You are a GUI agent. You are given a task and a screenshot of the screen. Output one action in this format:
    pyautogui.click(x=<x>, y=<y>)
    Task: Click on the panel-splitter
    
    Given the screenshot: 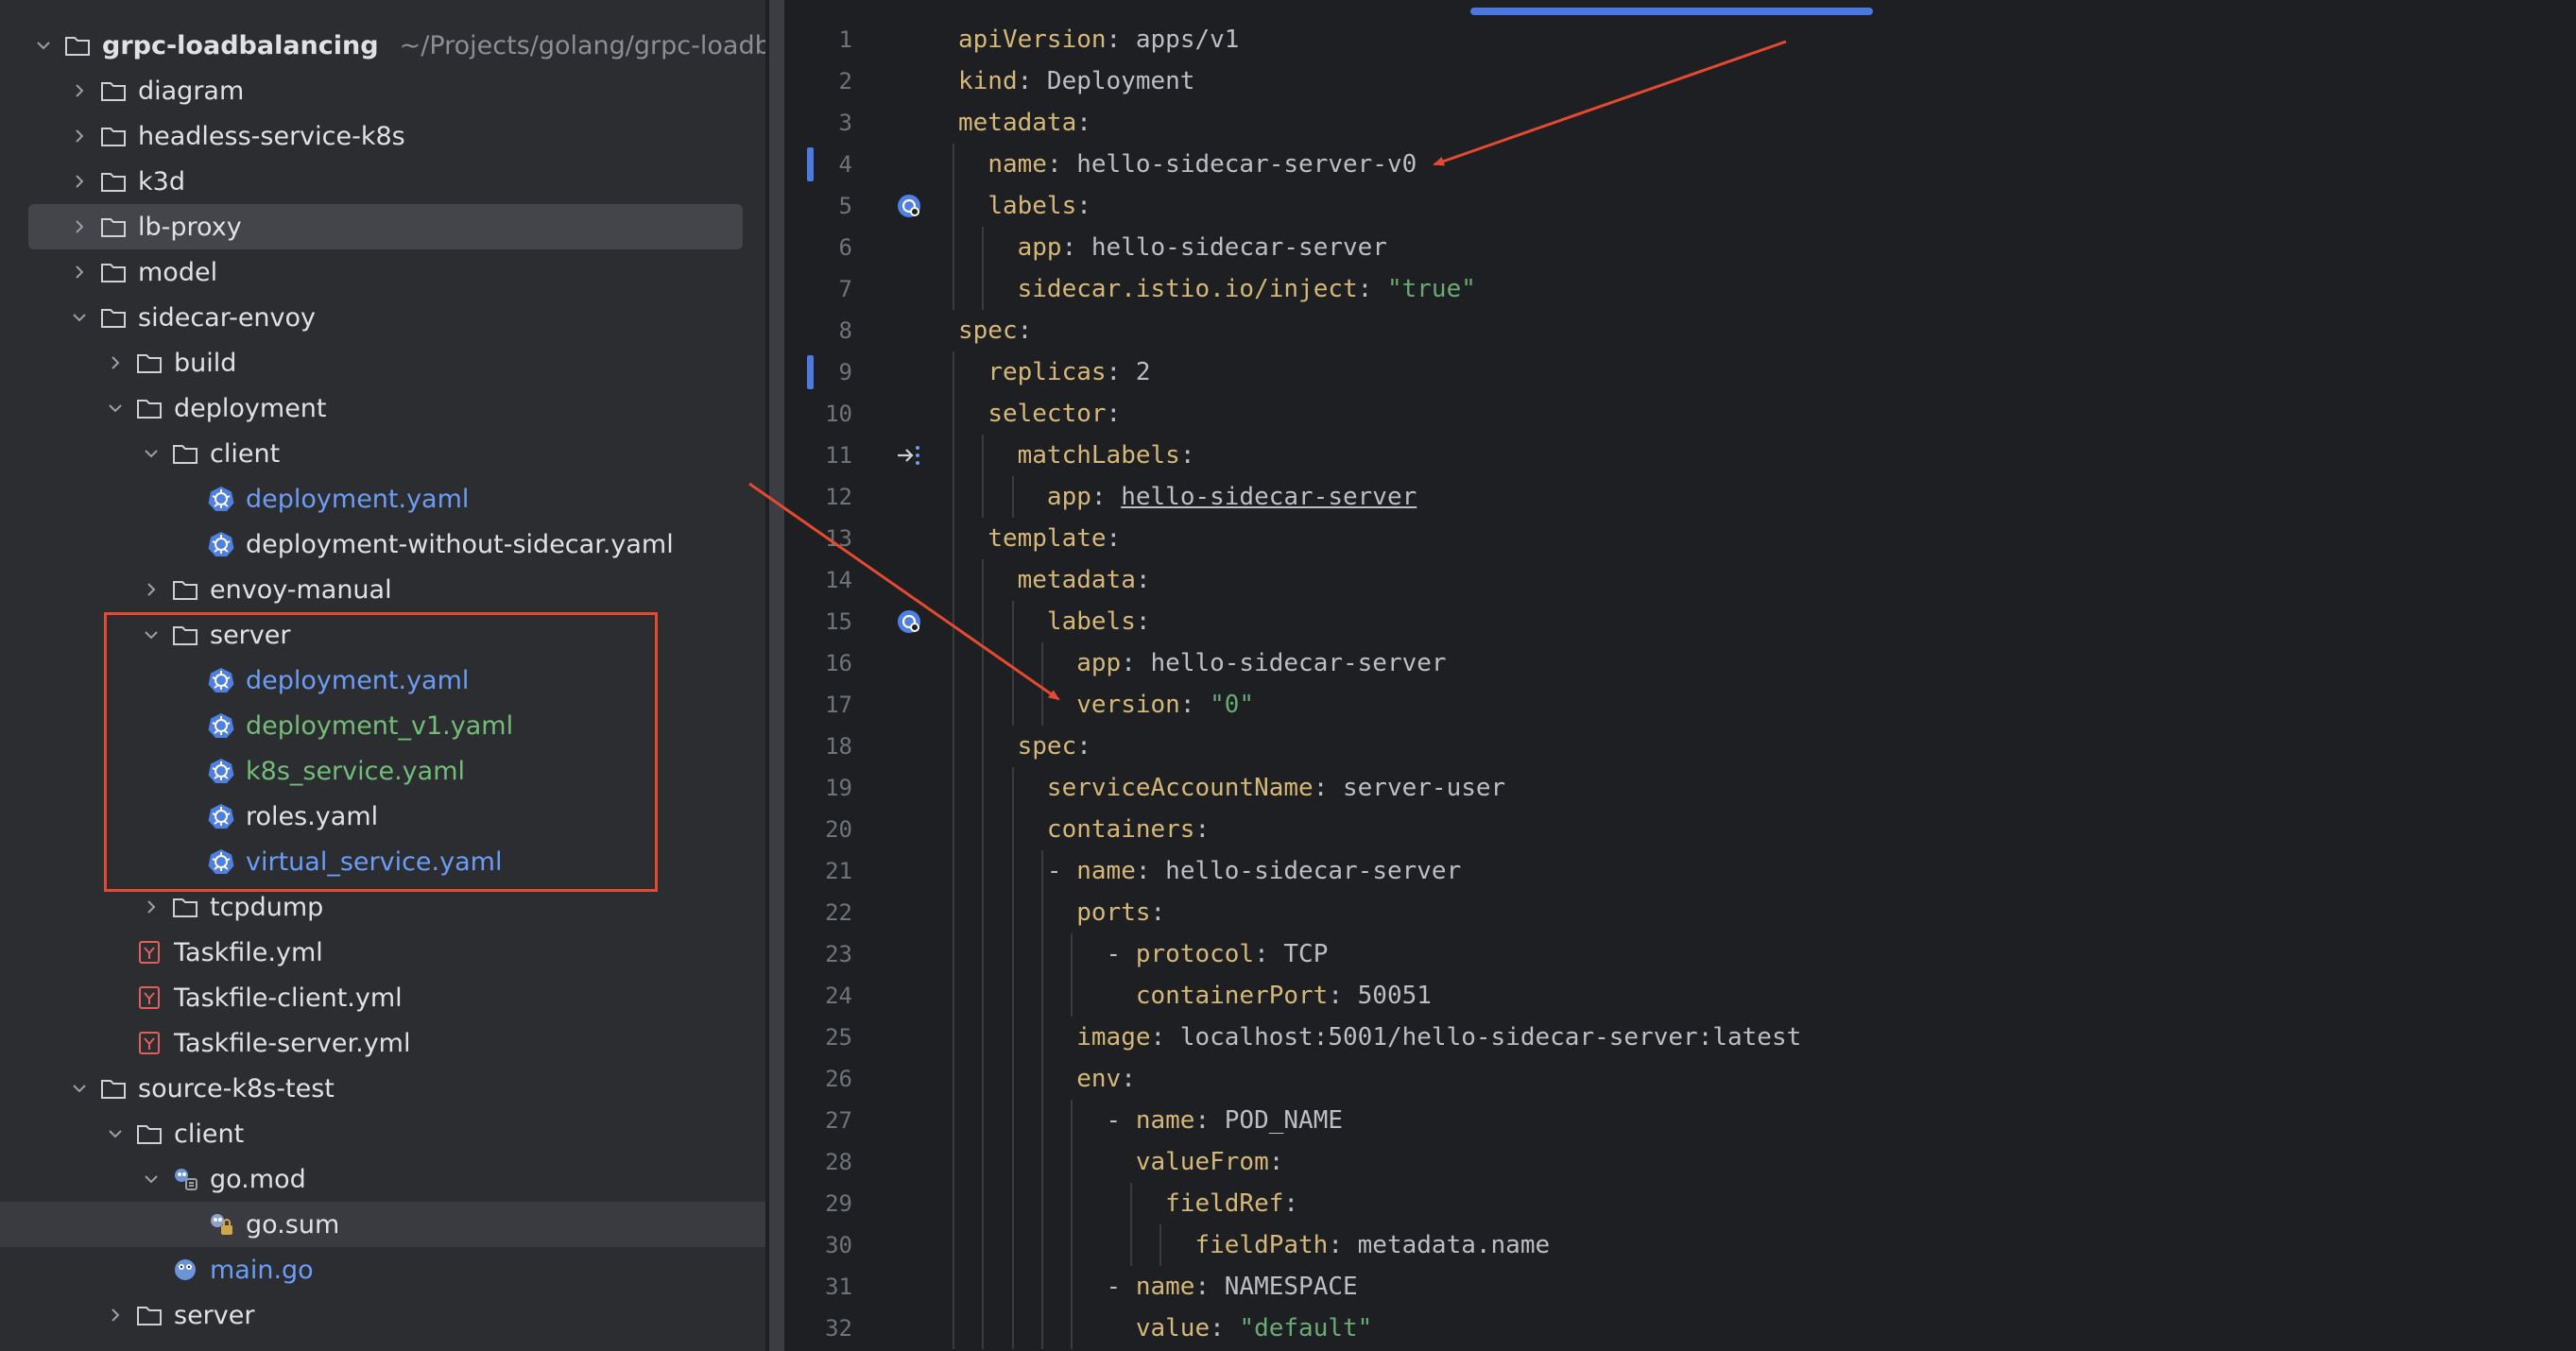 What is the action you would take?
    pyautogui.click(x=776, y=675)
    